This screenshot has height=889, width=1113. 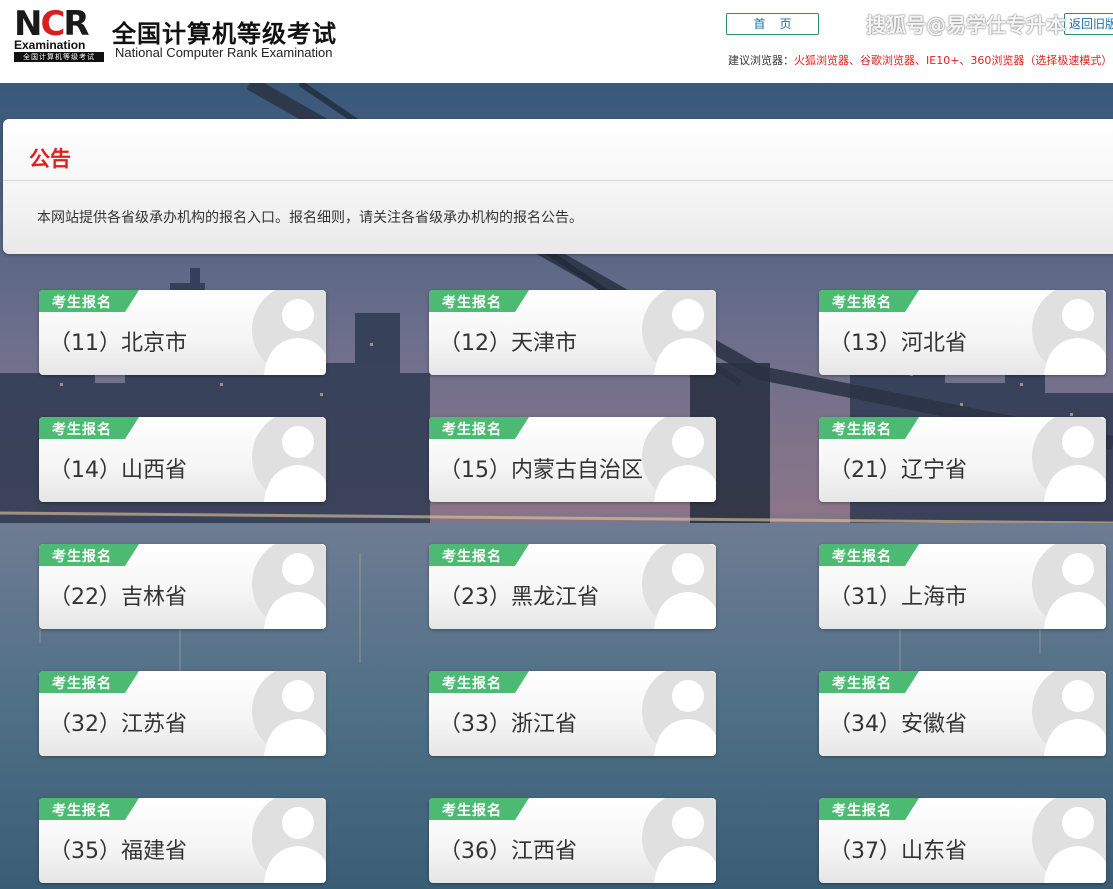 I want to click on watermark: 搜狐号@易学仕专升本, so click(x=966, y=25).